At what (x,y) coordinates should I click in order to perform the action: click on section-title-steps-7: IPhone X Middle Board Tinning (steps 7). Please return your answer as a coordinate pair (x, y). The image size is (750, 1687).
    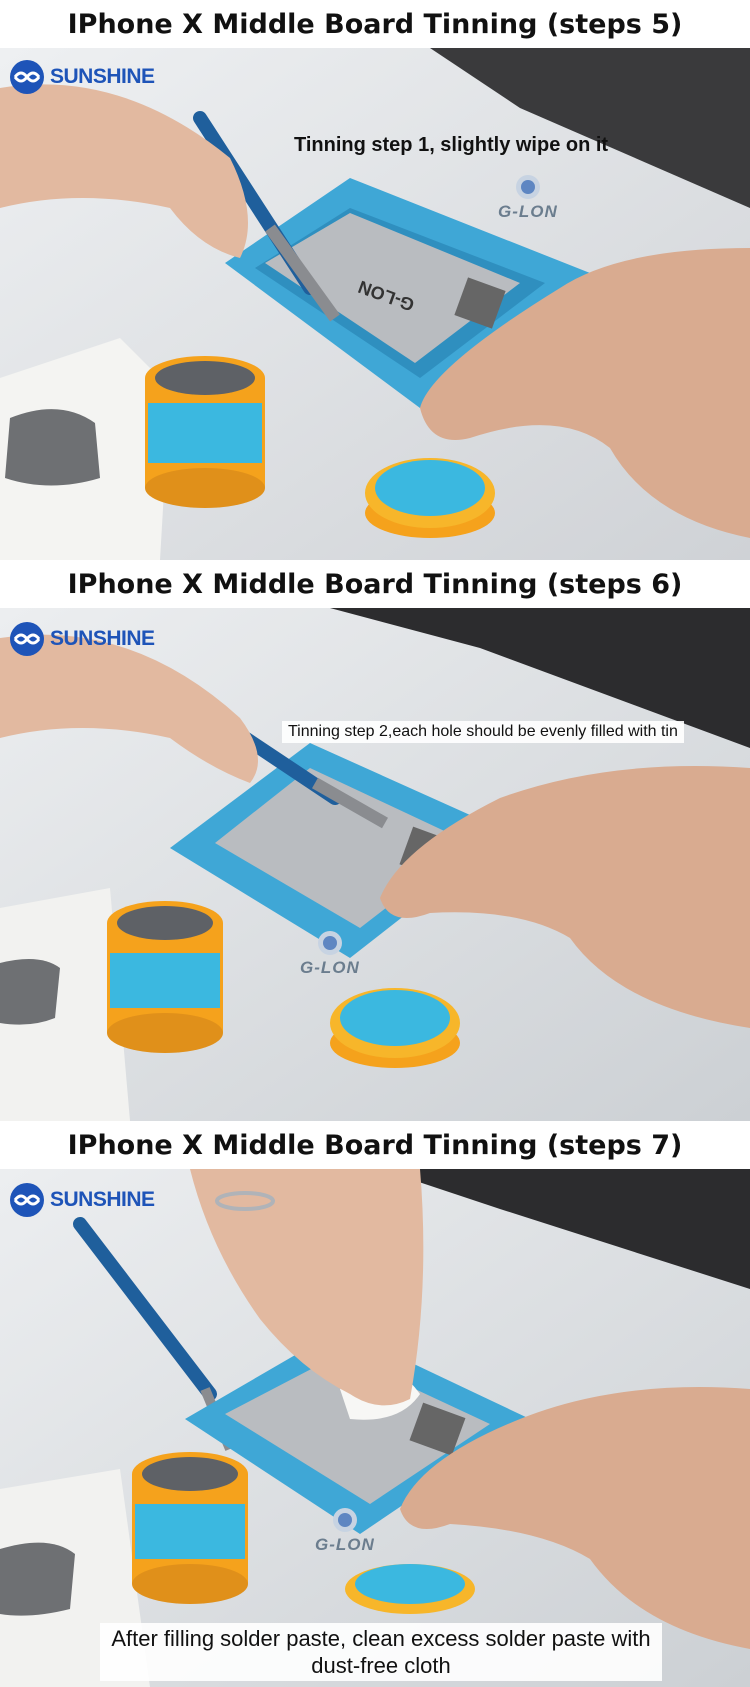
    Looking at the image, I should click on (375, 1145).